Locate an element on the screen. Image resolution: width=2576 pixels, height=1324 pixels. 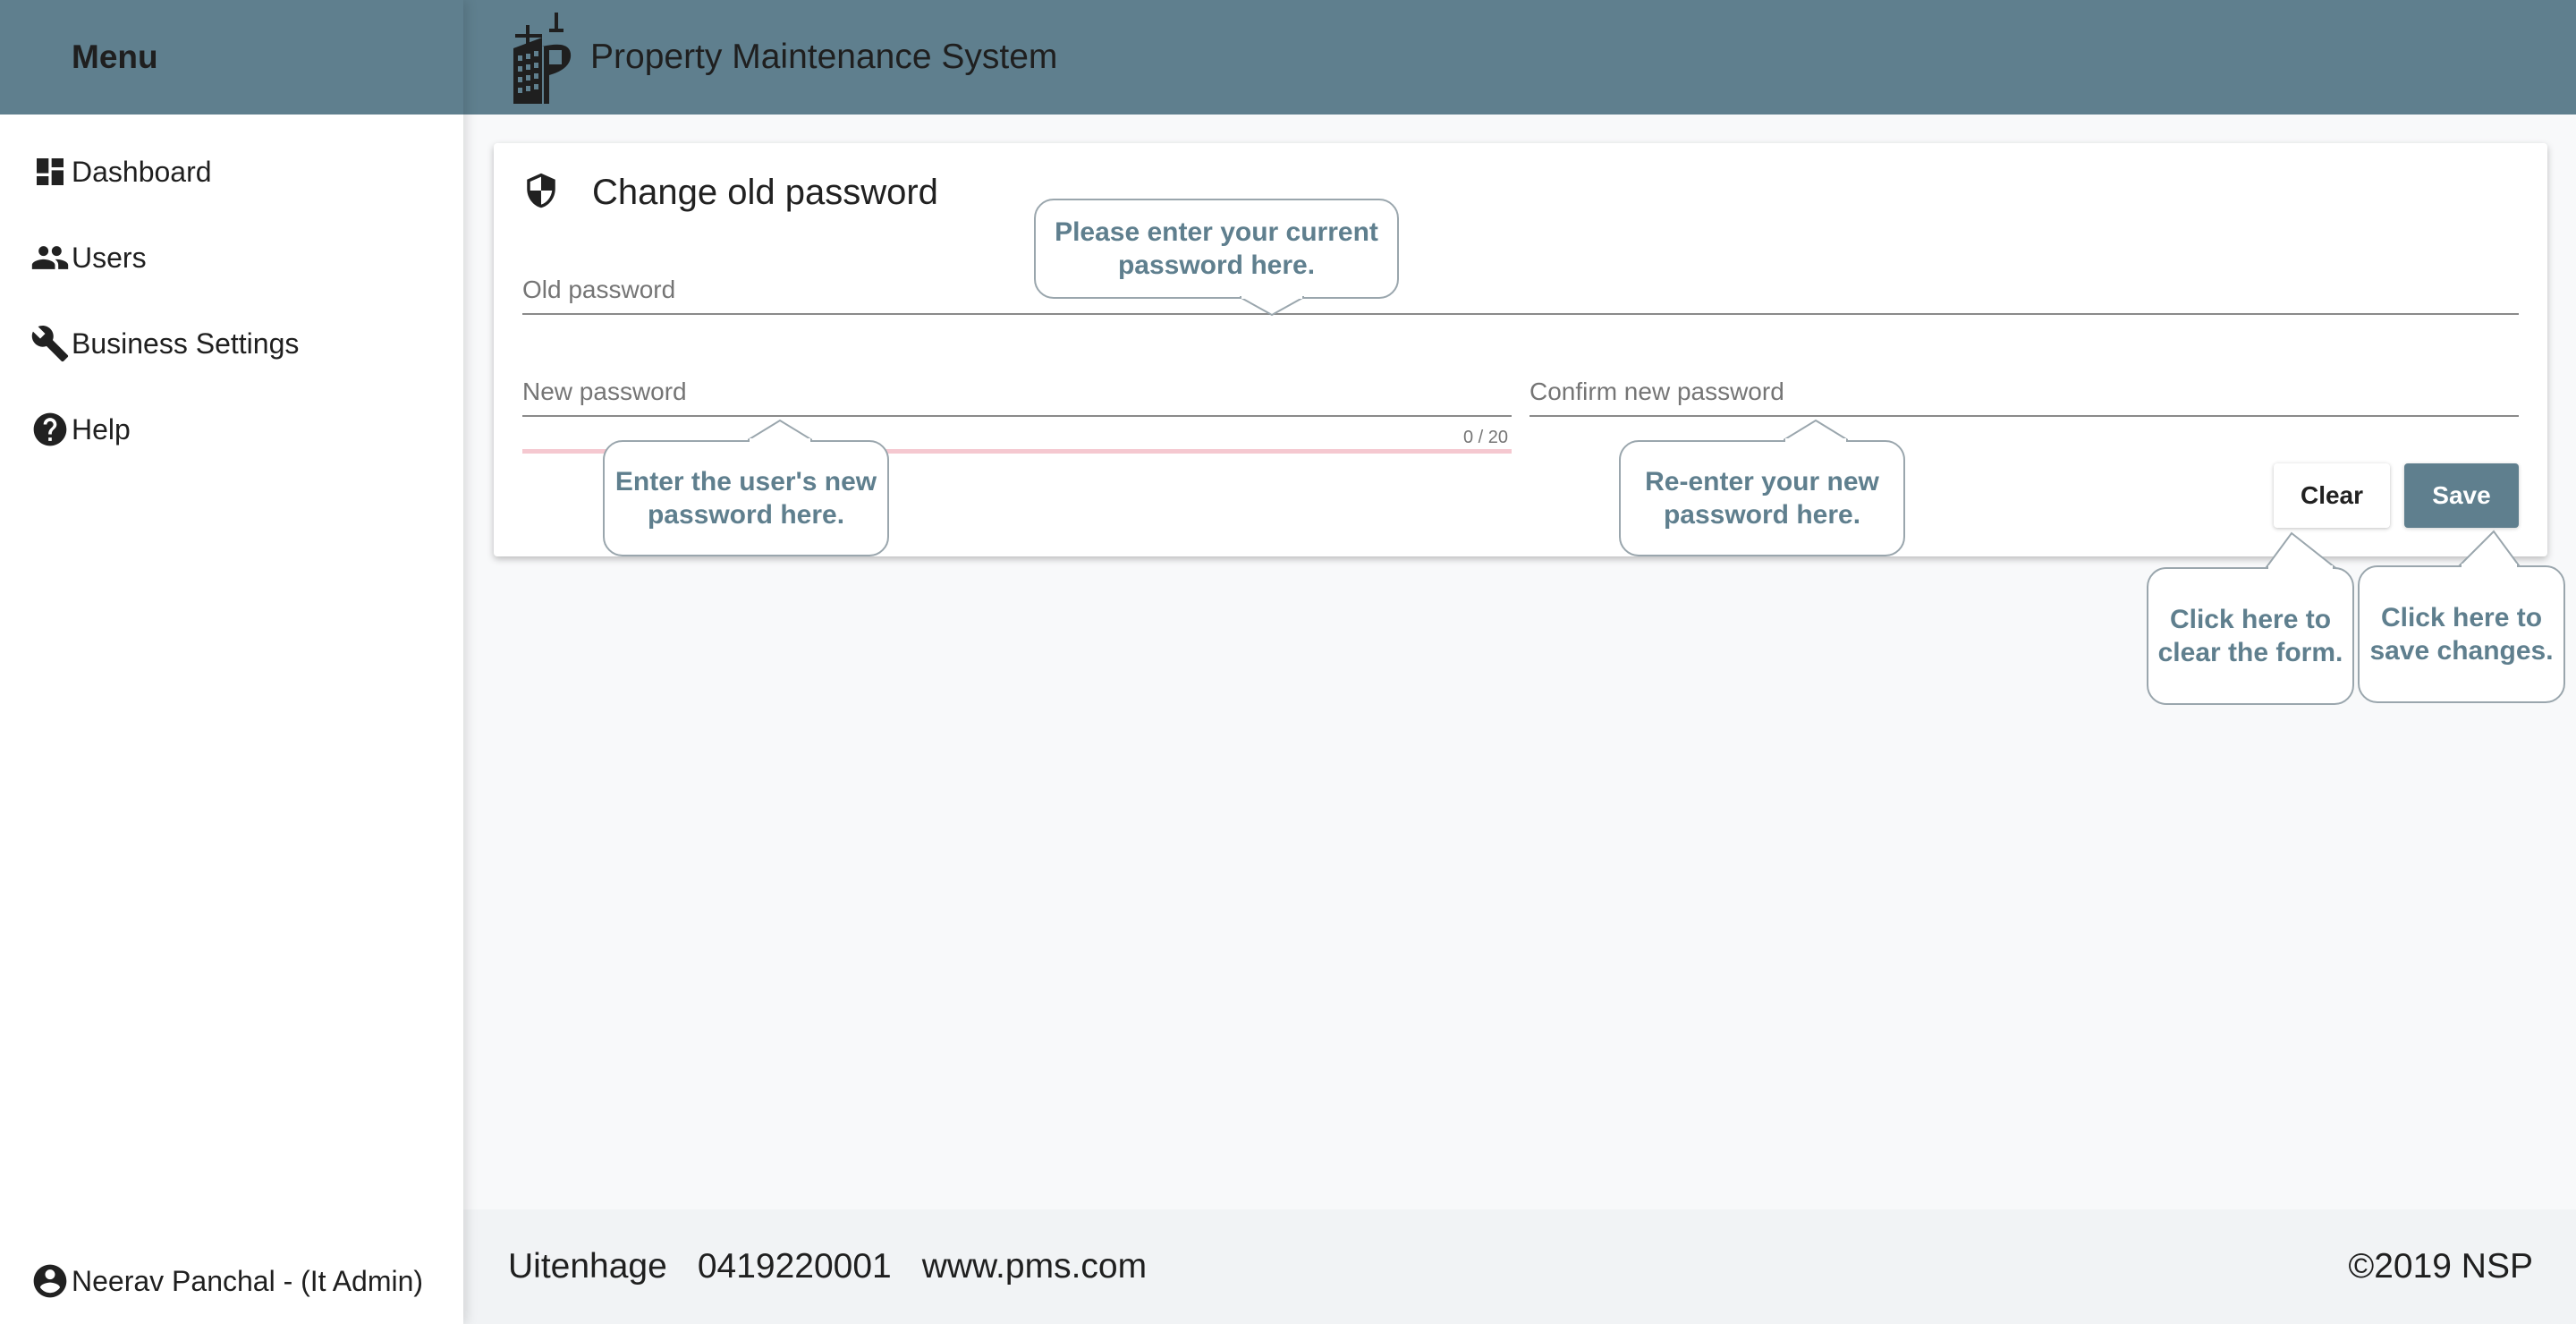
card-header: Change old password is located at coordinates (730, 193).